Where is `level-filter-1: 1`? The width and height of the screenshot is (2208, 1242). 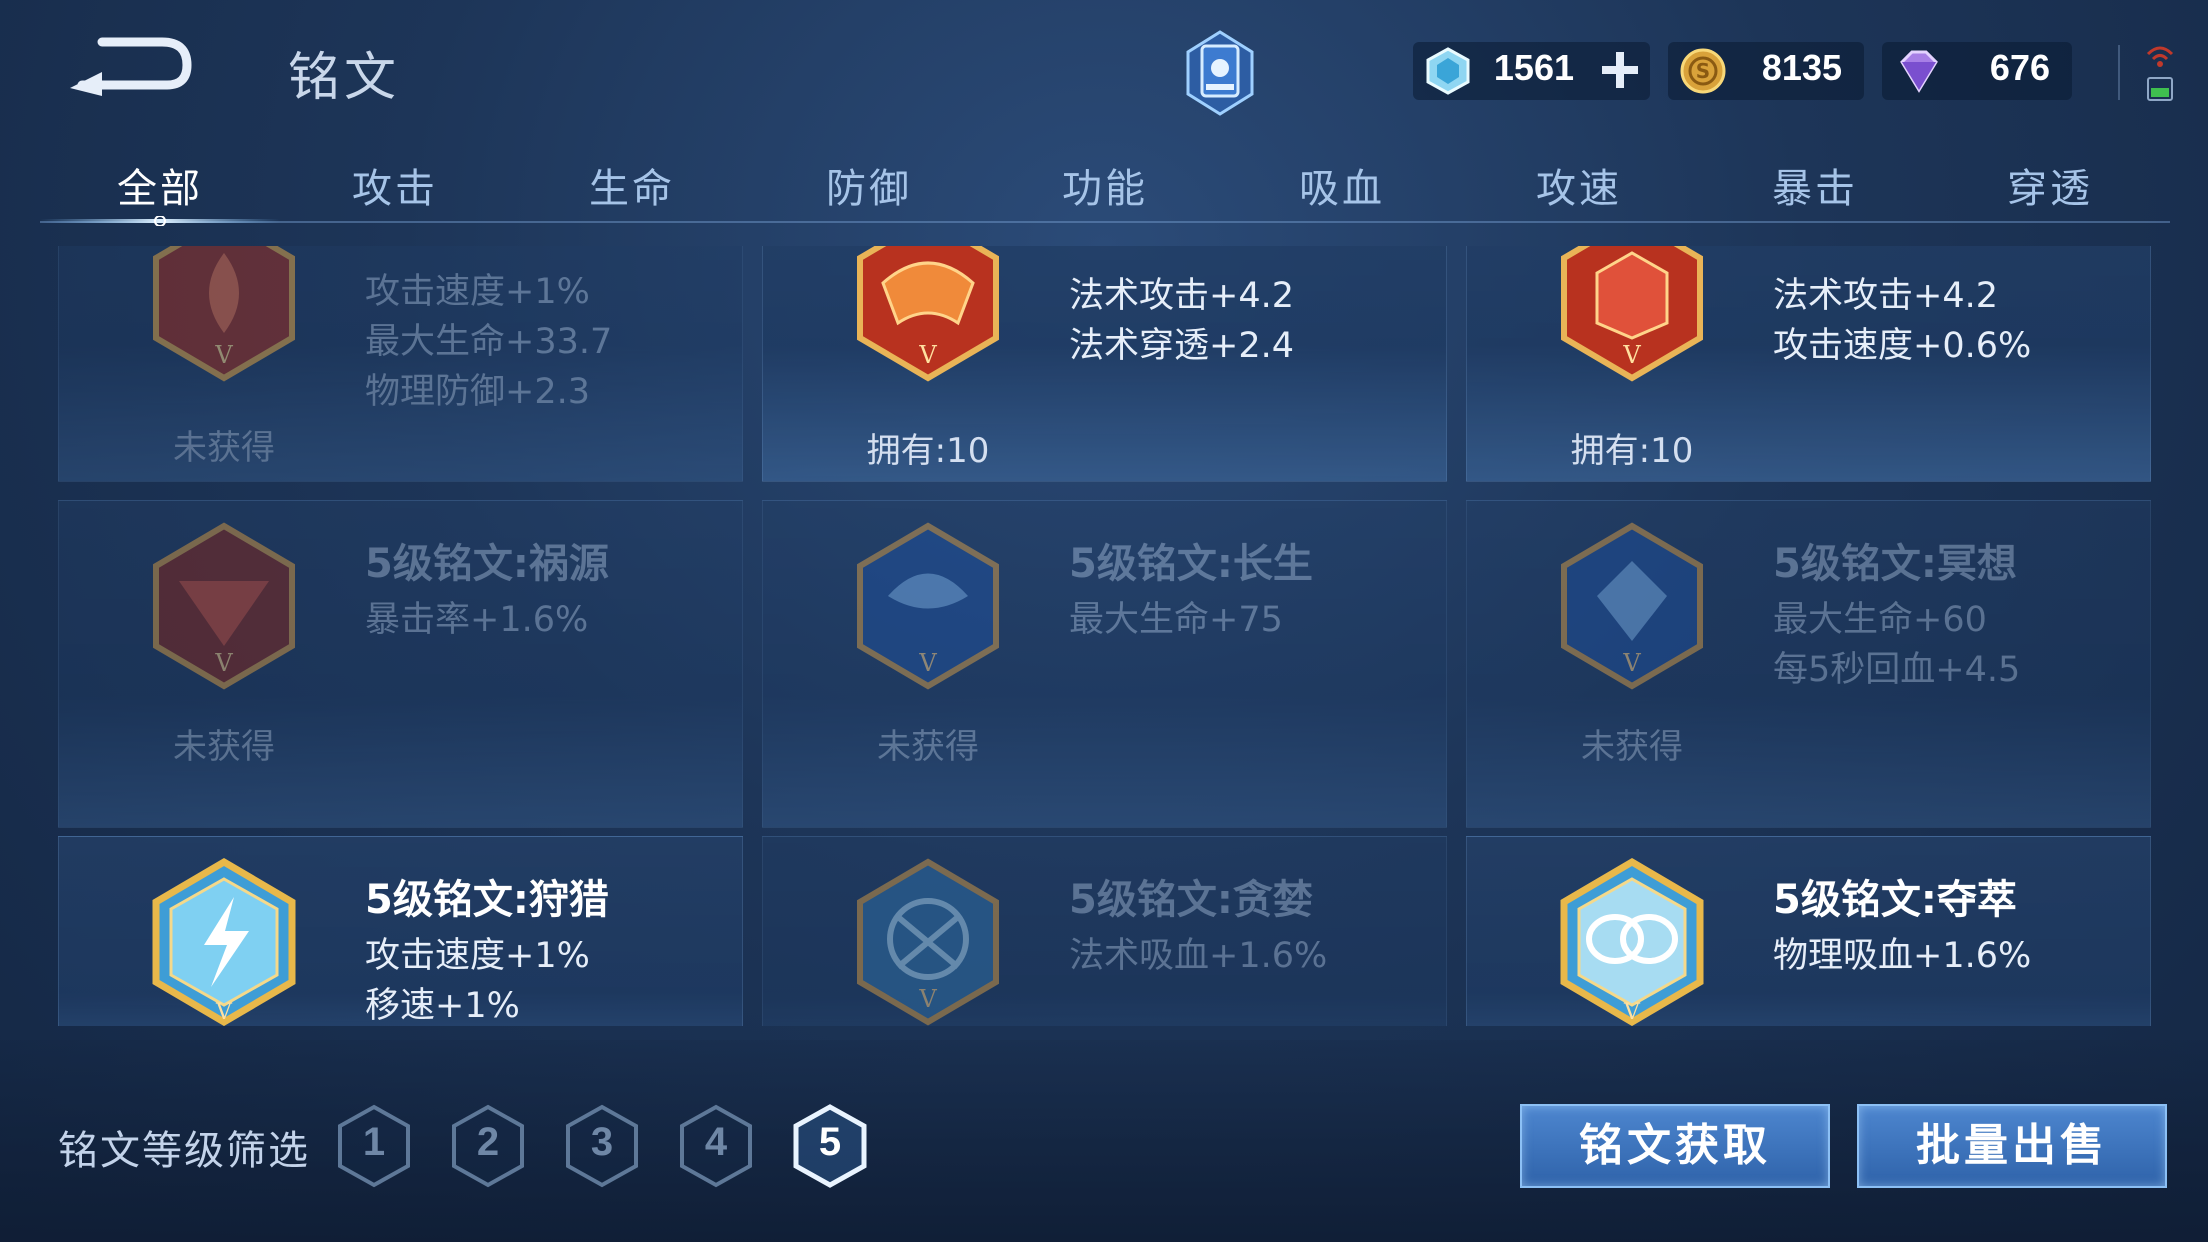 level-filter-1: 1 is located at coordinates (374, 1146).